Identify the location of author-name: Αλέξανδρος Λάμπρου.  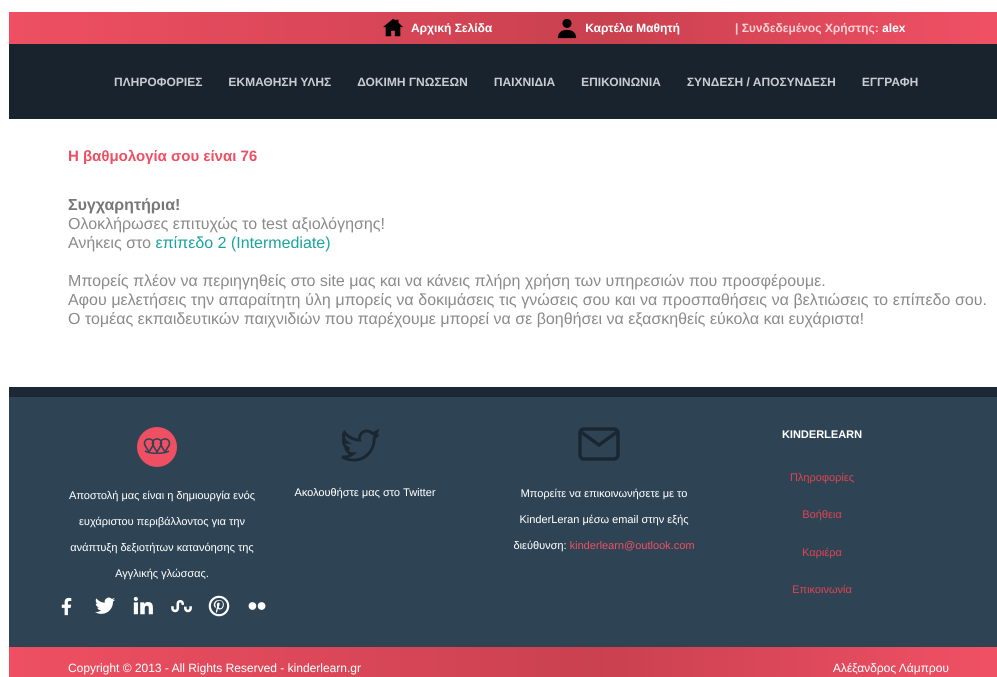
(890, 669).